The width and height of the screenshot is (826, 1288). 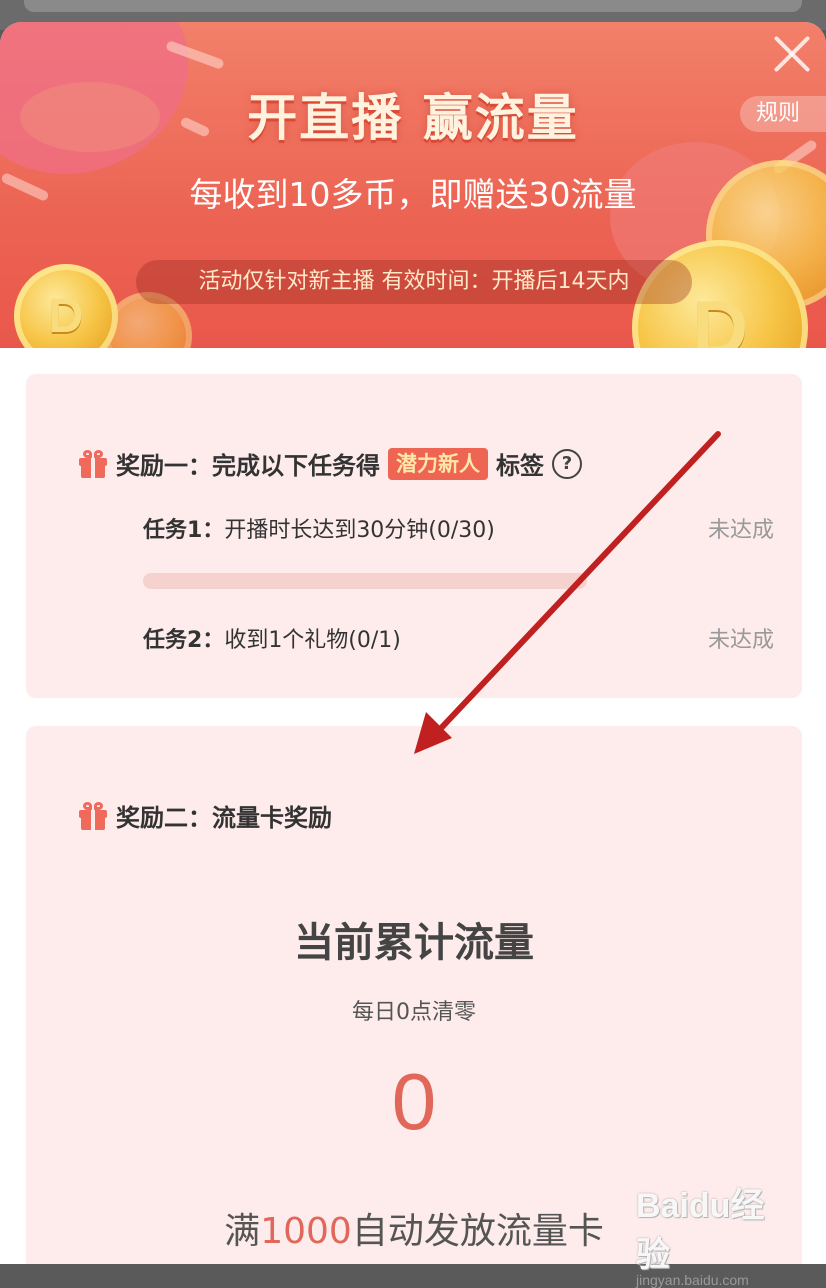 I want to click on help-icon: ?, so click(x=567, y=463).